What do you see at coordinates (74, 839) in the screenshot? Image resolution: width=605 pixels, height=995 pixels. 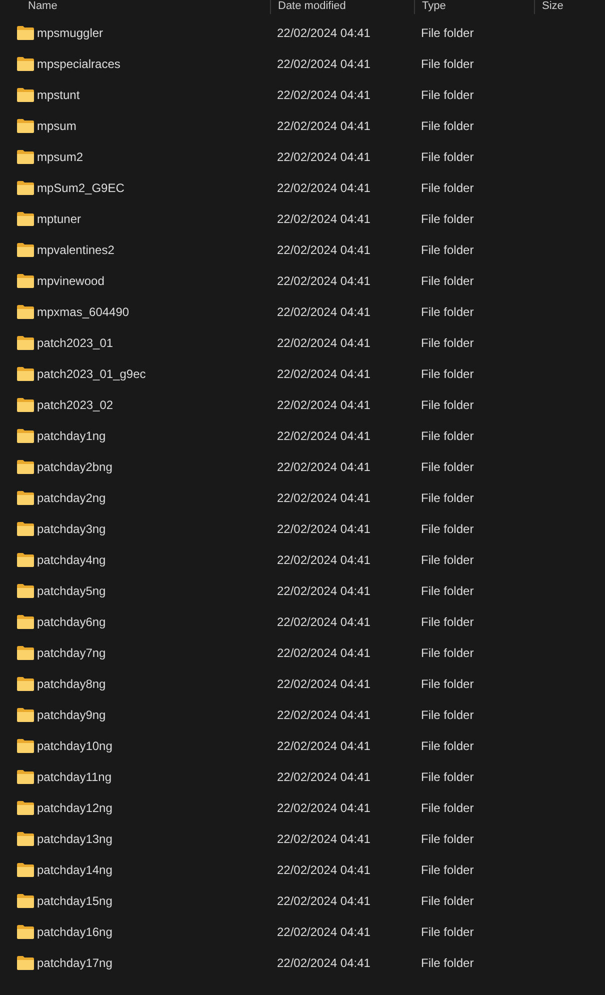 I see `file-name: patchday13ng` at bounding box center [74, 839].